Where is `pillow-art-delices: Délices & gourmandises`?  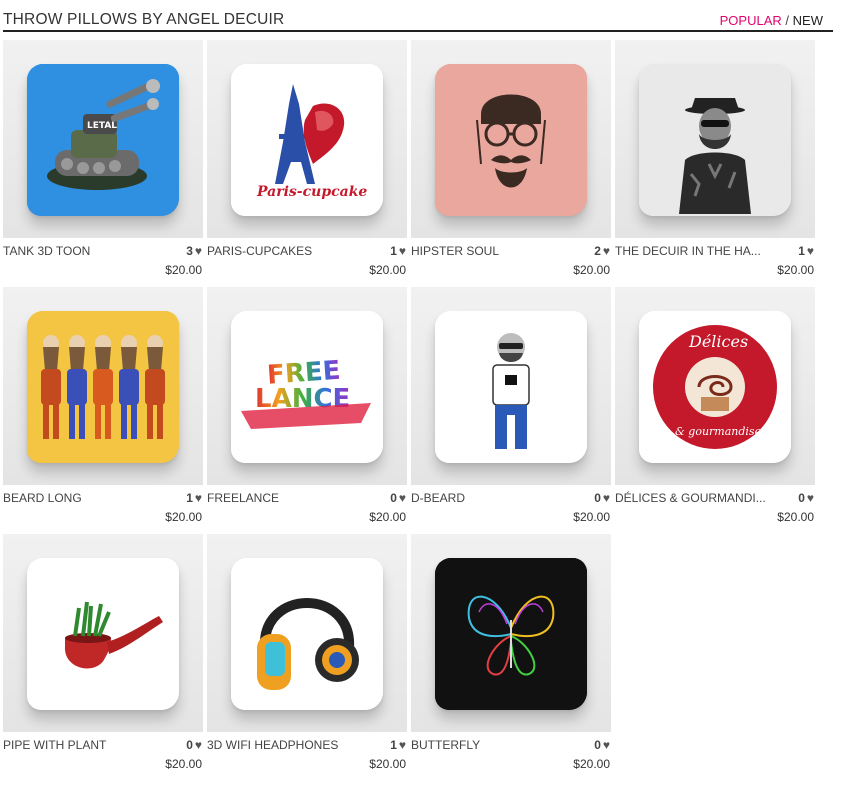 pillow-art-delices: Délices & gourmandises is located at coordinates (715, 387).